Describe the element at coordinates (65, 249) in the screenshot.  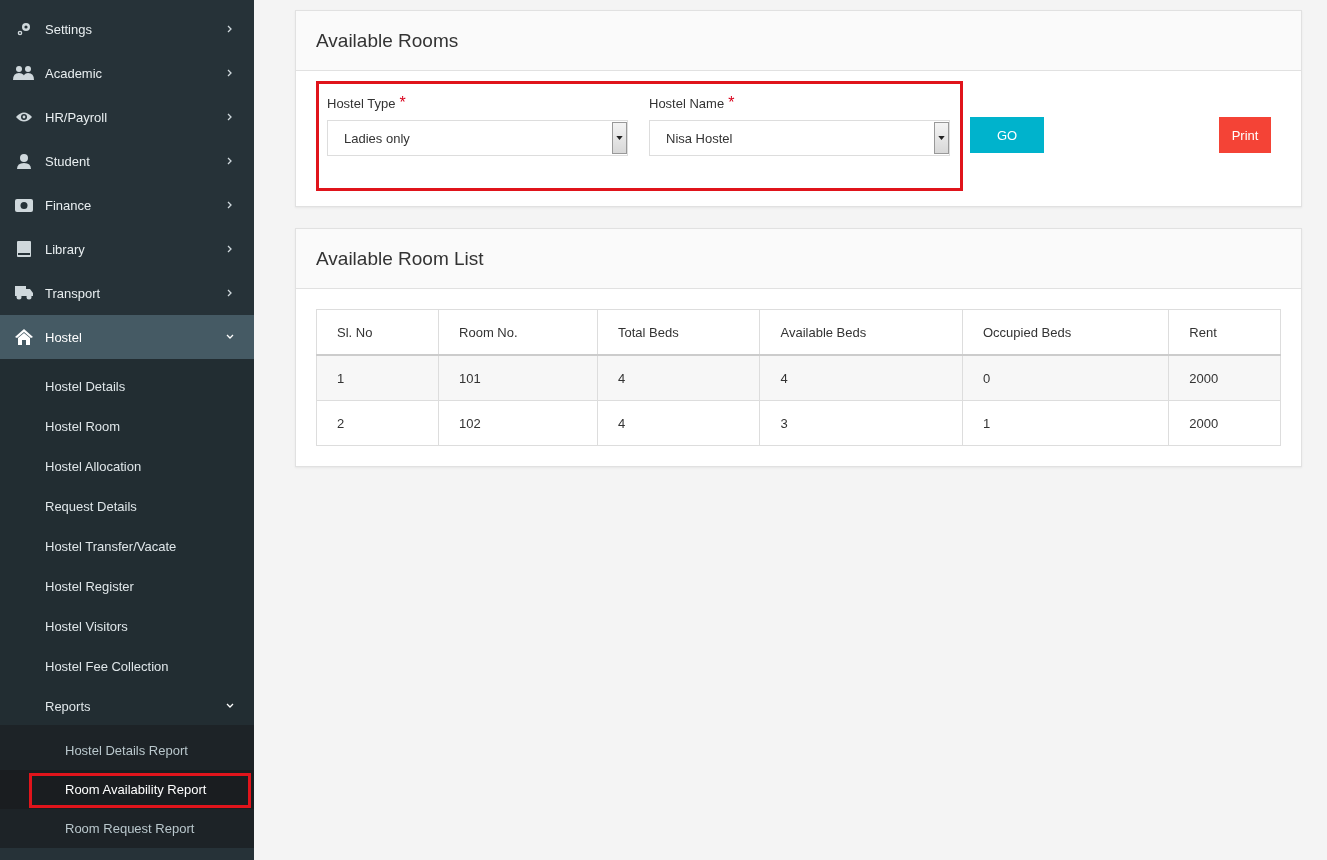
I see `menu-label: Library` at that location.